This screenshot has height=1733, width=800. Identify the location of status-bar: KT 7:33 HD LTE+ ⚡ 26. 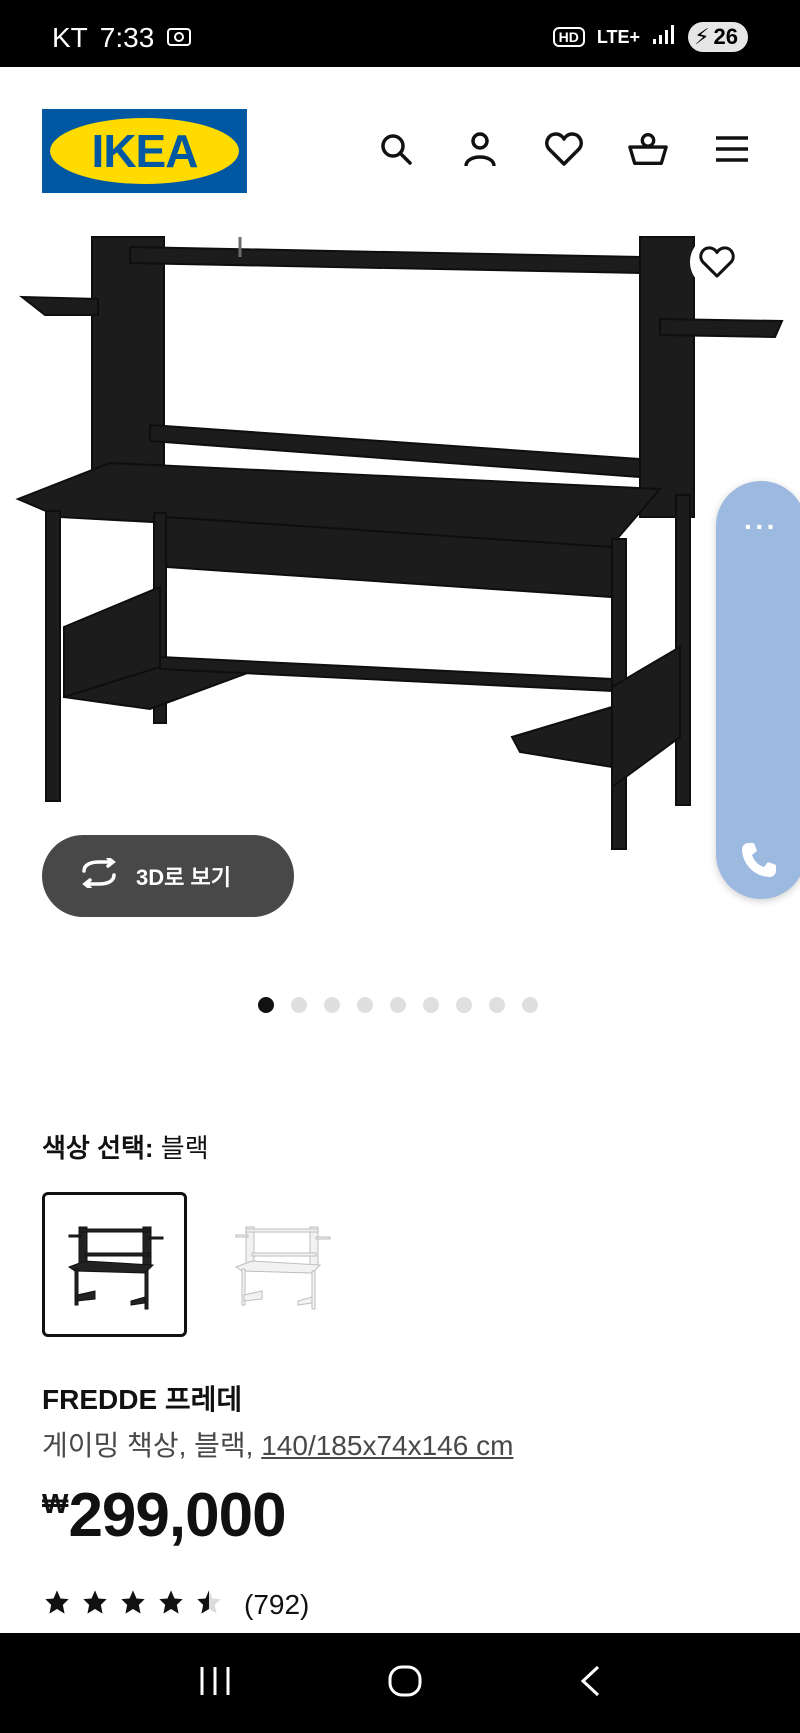
(400, 33).